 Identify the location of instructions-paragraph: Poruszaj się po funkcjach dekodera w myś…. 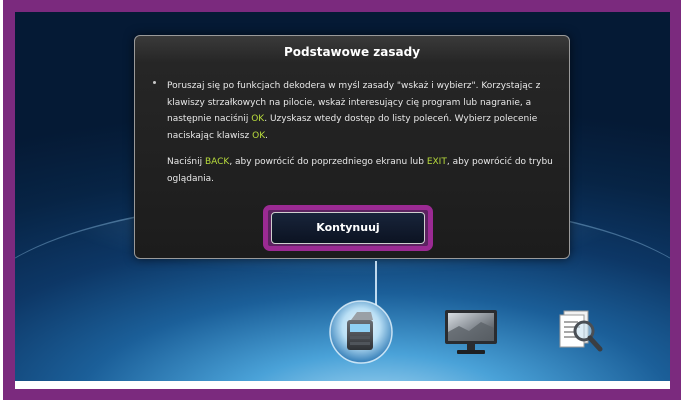
(362, 111).